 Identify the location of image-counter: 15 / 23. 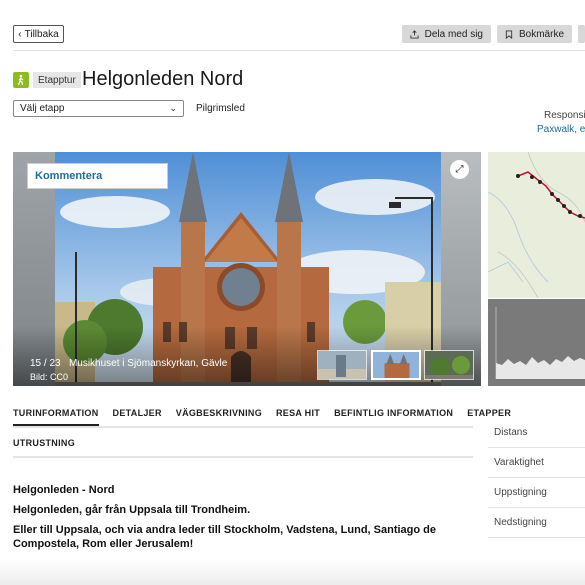
(45, 363).